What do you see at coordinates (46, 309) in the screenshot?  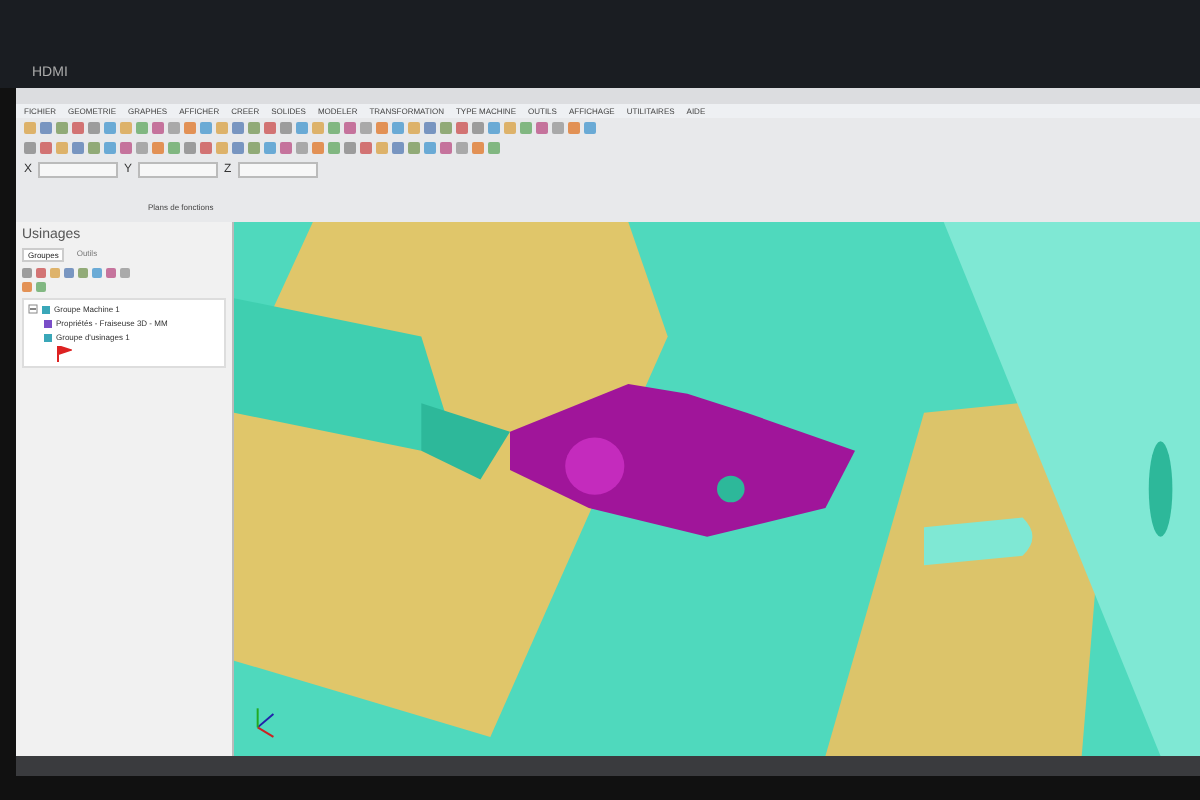 I see `folder-icon` at bounding box center [46, 309].